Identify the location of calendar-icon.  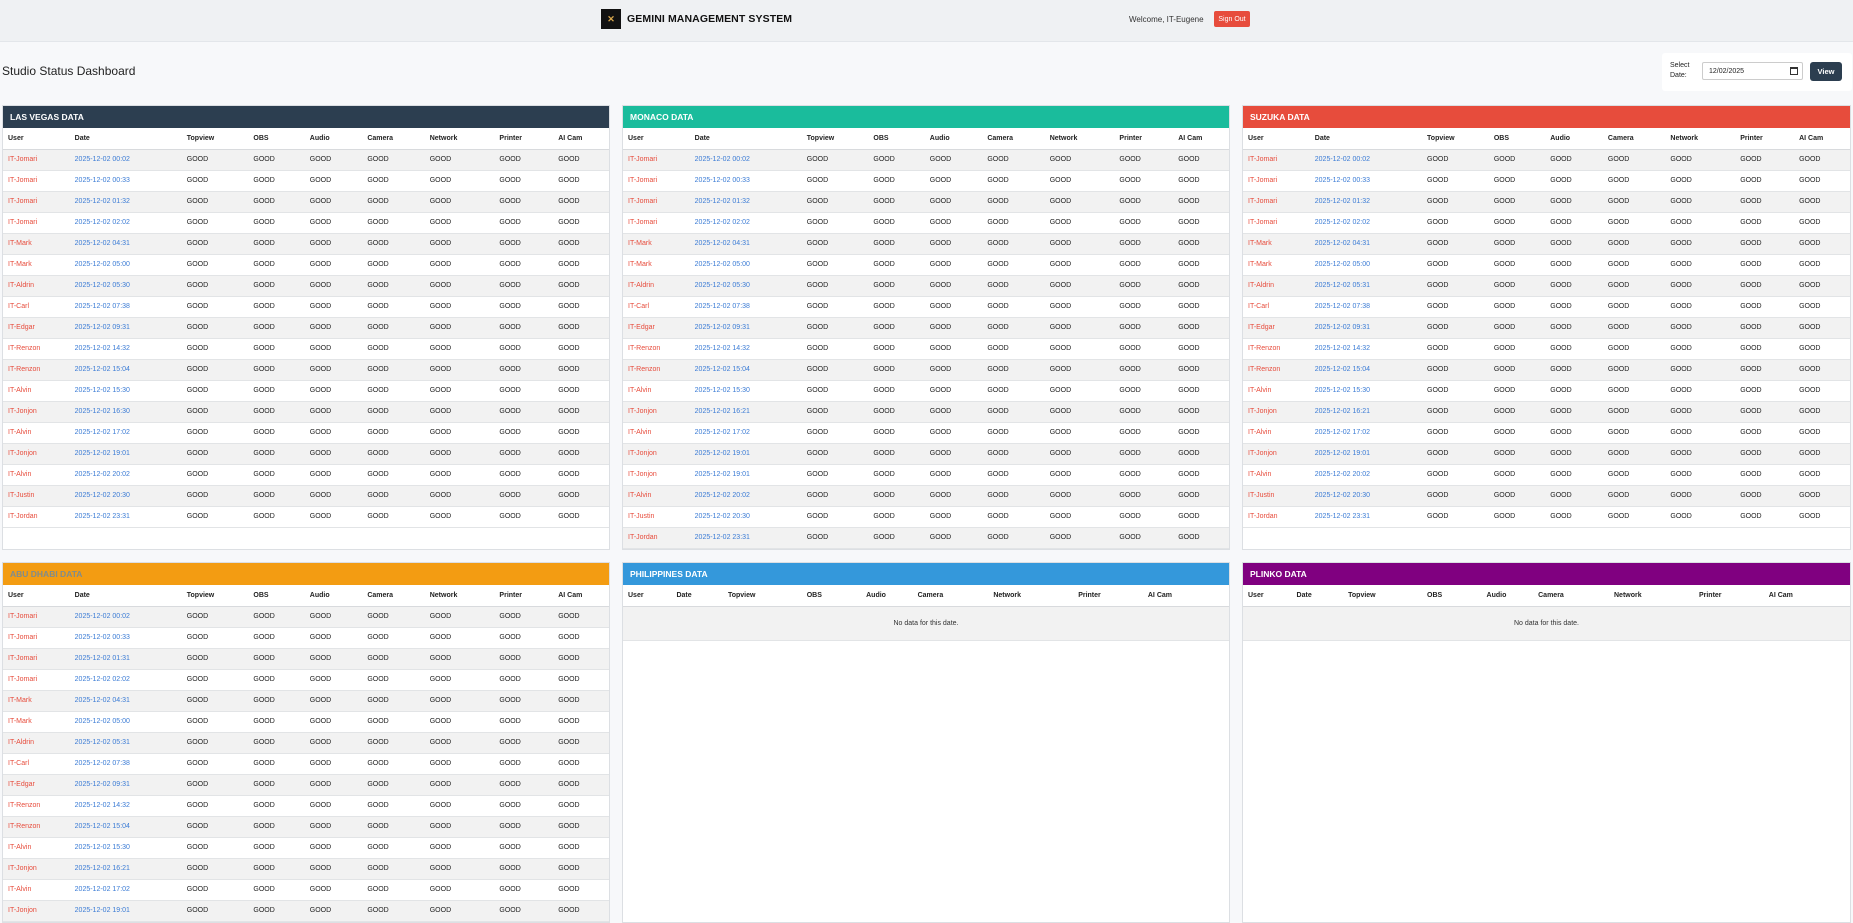
(1794, 71).